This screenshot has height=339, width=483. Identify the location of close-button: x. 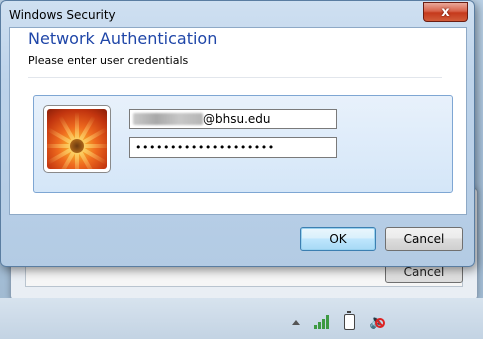
(445, 12).